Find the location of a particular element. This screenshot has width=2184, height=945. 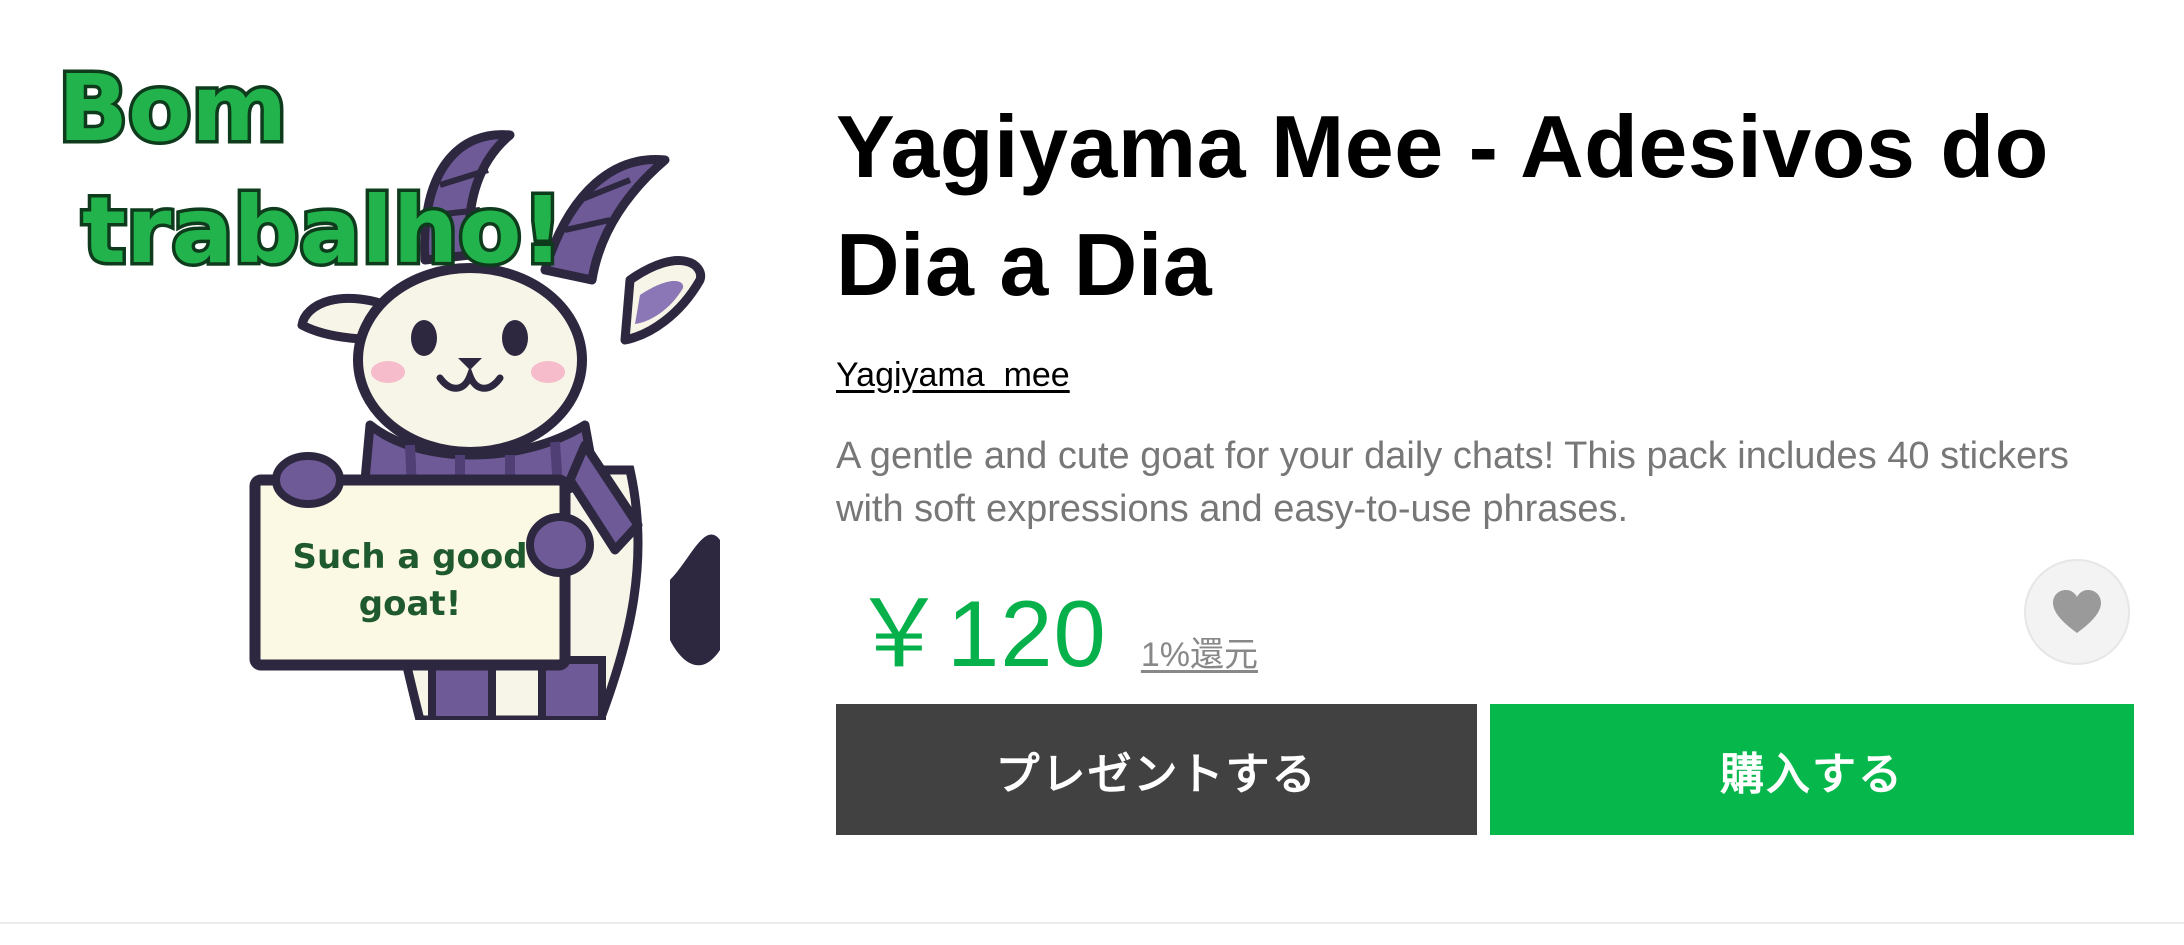

sign-text-line2: goat! is located at coordinates (410, 604).